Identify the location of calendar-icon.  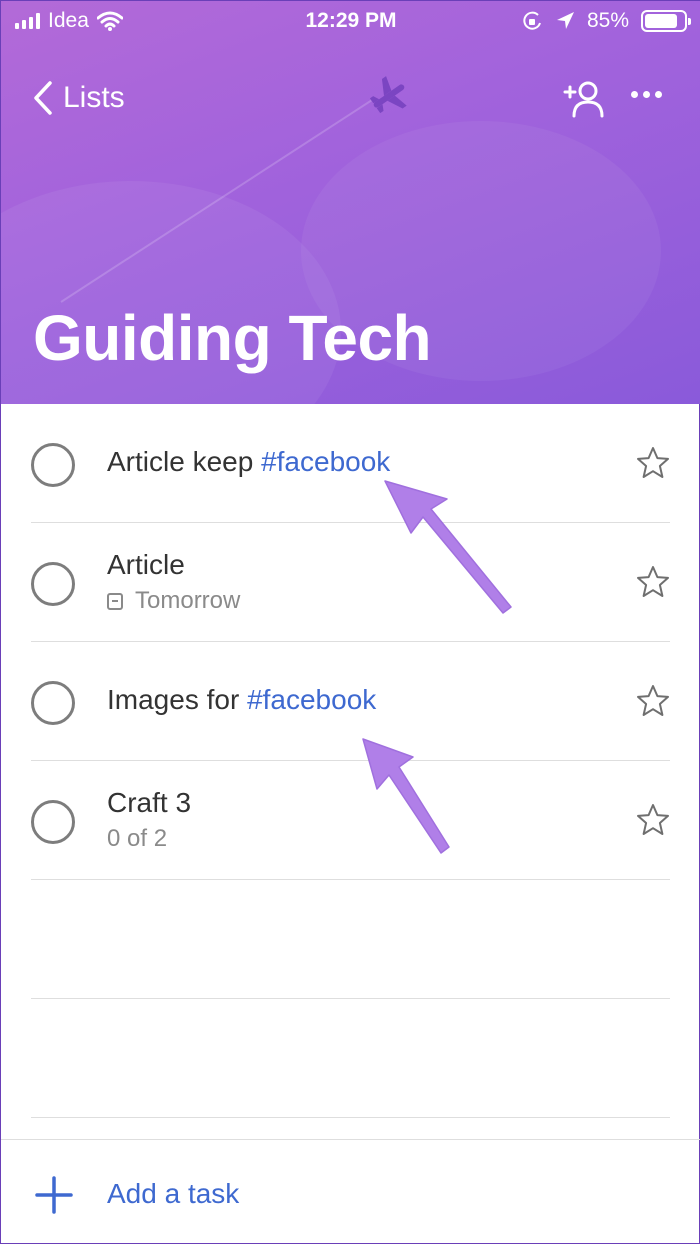
(115, 601).